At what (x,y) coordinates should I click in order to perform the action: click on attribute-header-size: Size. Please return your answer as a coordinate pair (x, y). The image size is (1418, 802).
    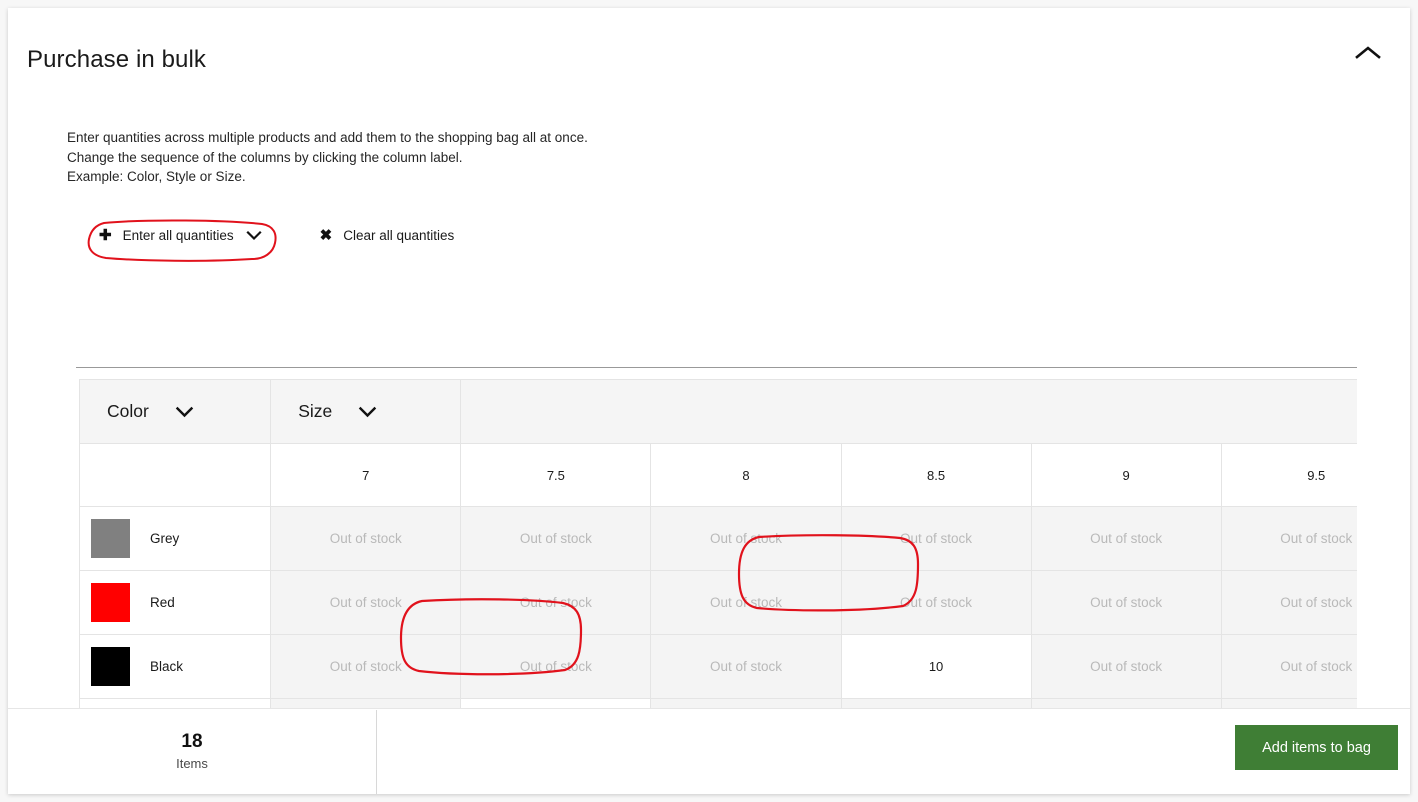
    Looking at the image, I should click on (366, 411).